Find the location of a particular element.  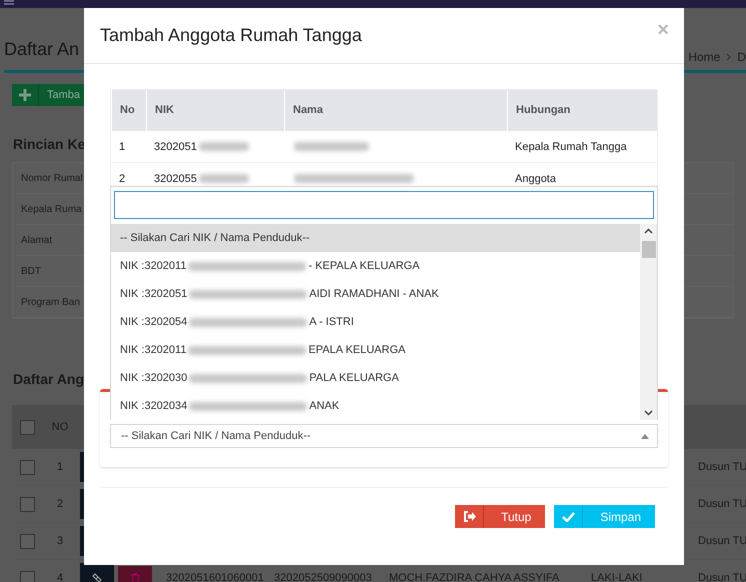

chevron-icon is located at coordinates (729, 57).